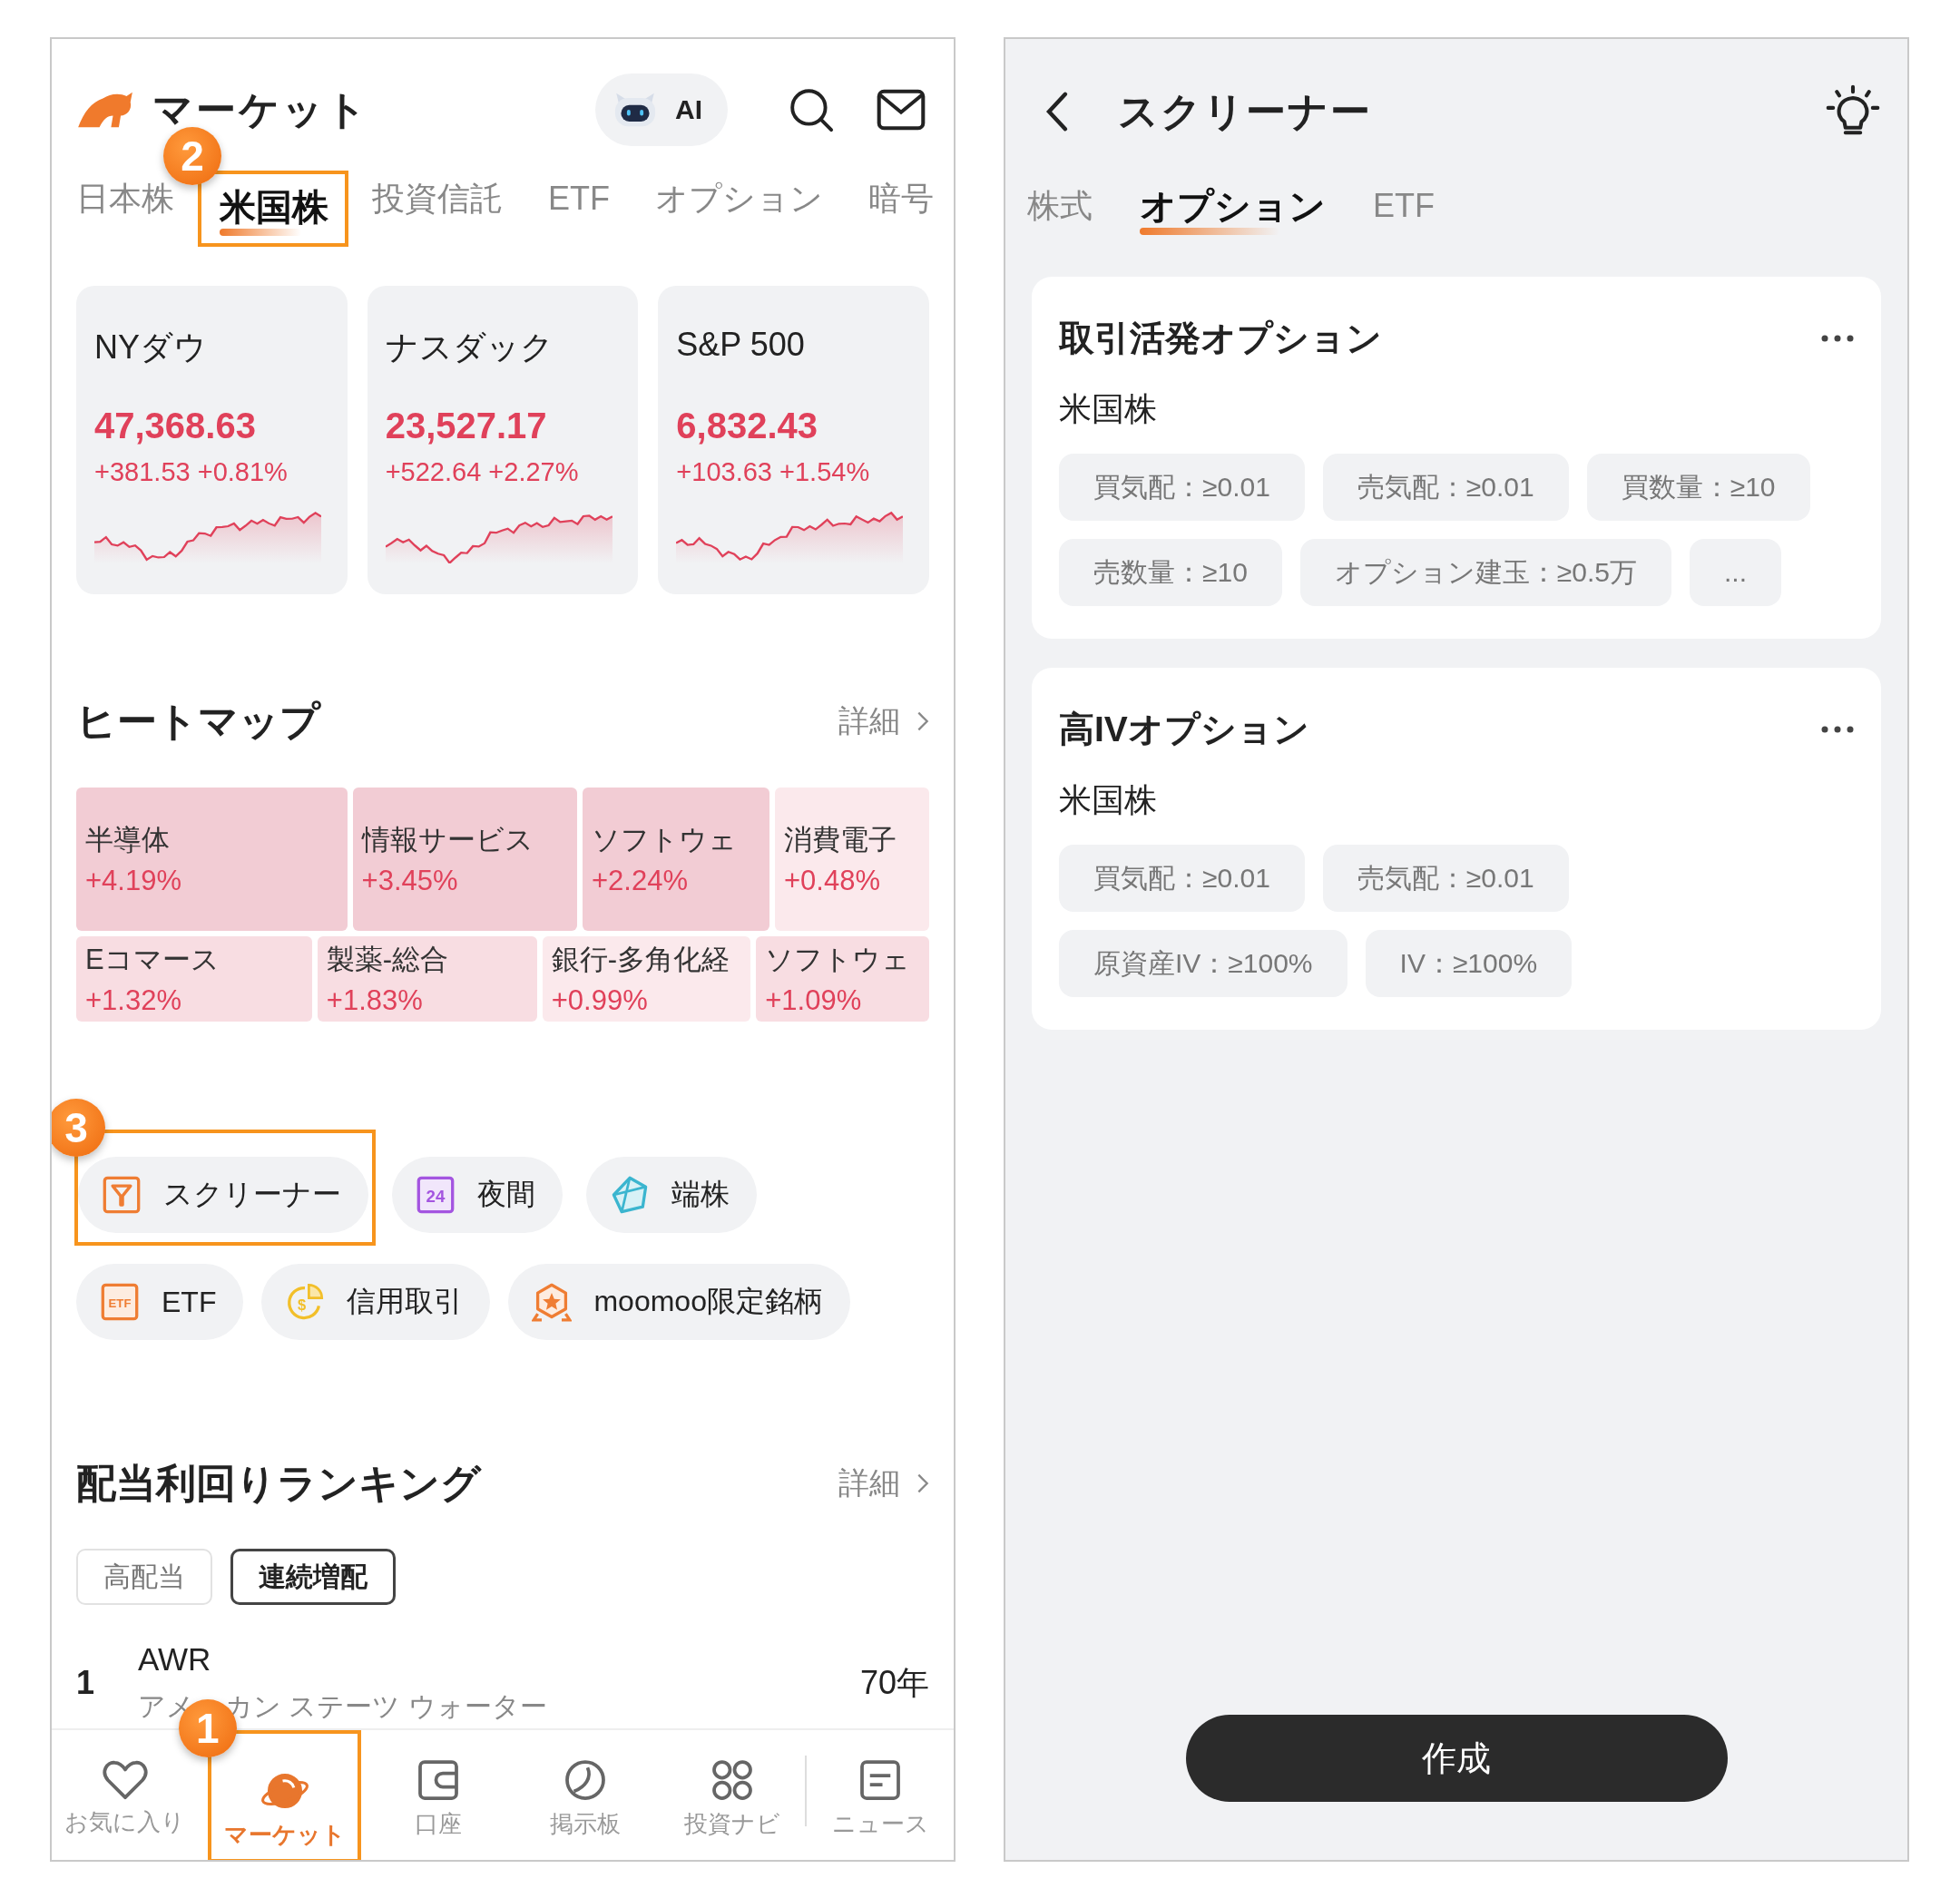 Image resolution: width=1960 pixels, height=1898 pixels. What do you see at coordinates (120, 1302) in the screenshot?
I see `etf-icon: ETF` at bounding box center [120, 1302].